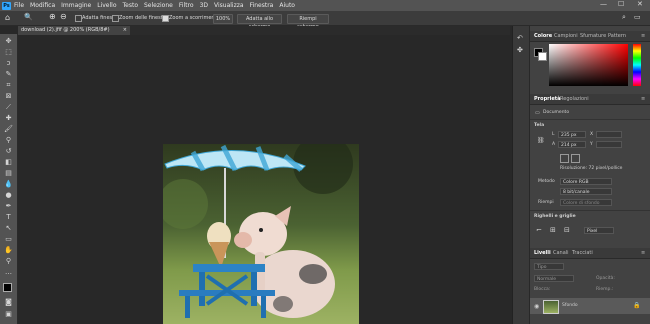  Describe the element at coordinates (8, 41) in the screenshot. I see `move-tool-icon: ✥` at that location.